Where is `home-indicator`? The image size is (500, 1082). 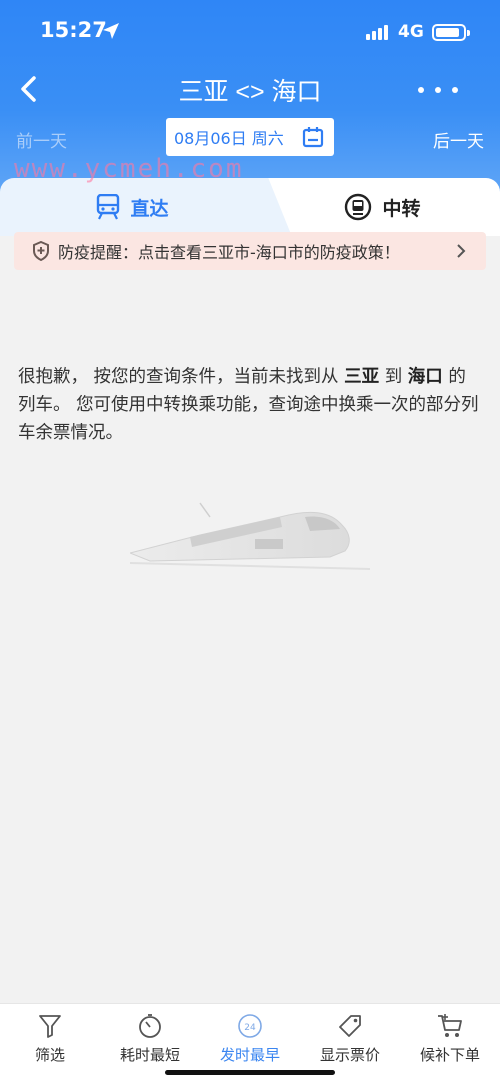 home-indicator is located at coordinates (250, 1072).